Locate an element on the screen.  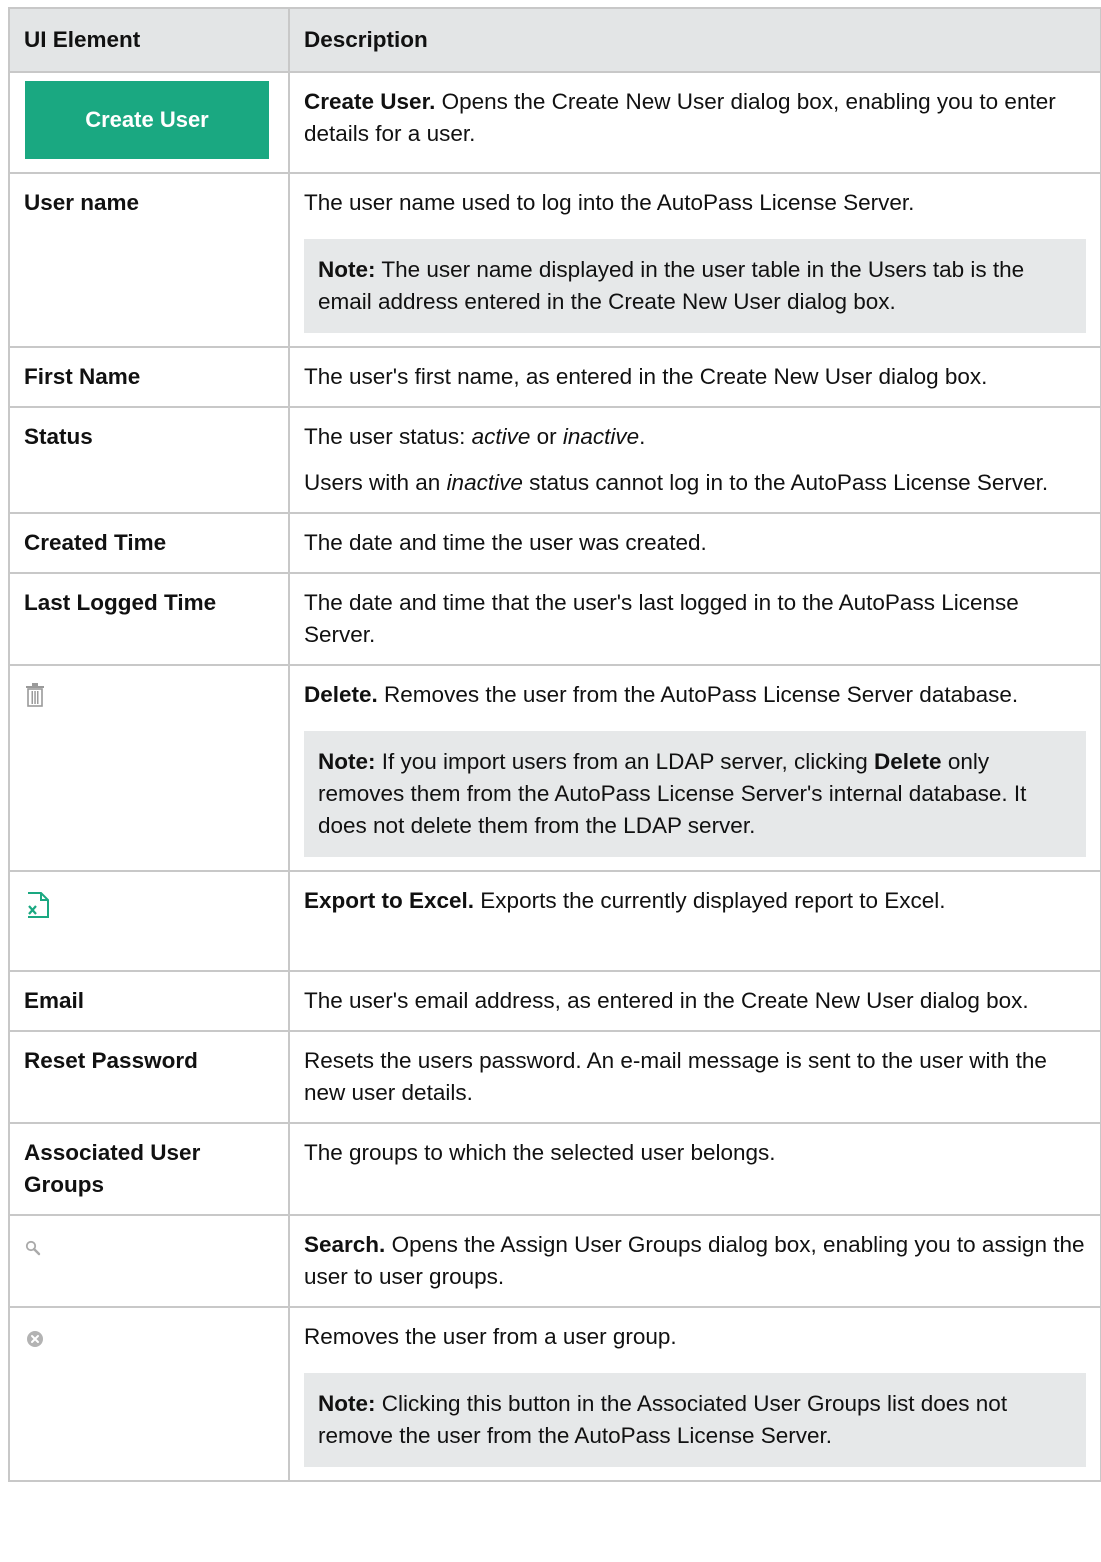
trash-icon is located at coordinates (35, 699).